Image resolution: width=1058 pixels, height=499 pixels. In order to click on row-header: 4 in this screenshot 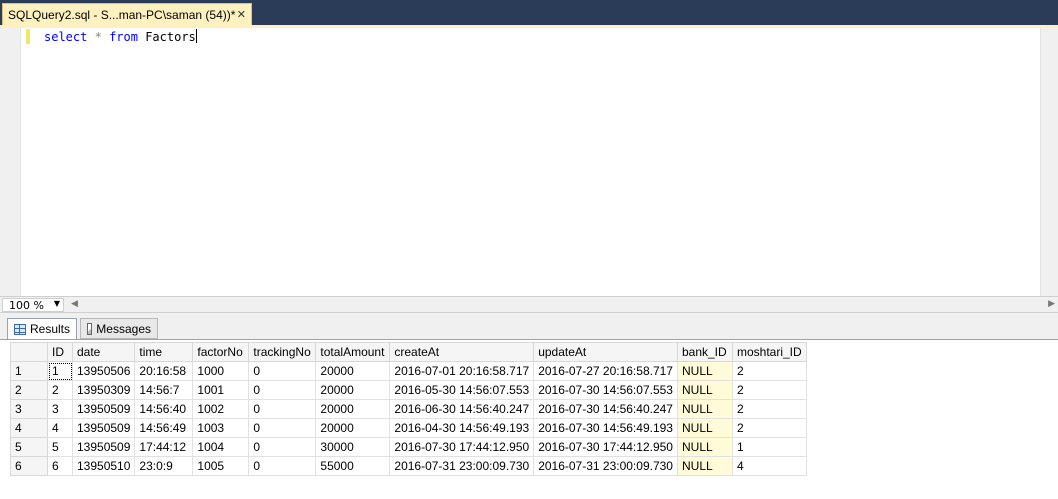, I will do `click(29, 428)`.